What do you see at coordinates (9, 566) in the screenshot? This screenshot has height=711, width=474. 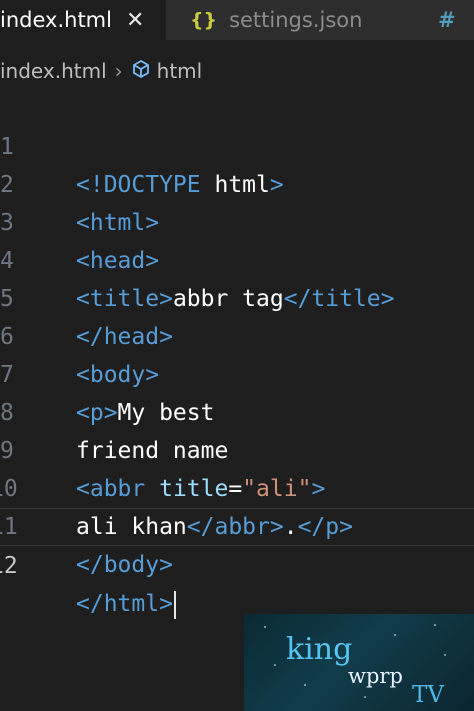 I see `line-number: 12` at bounding box center [9, 566].